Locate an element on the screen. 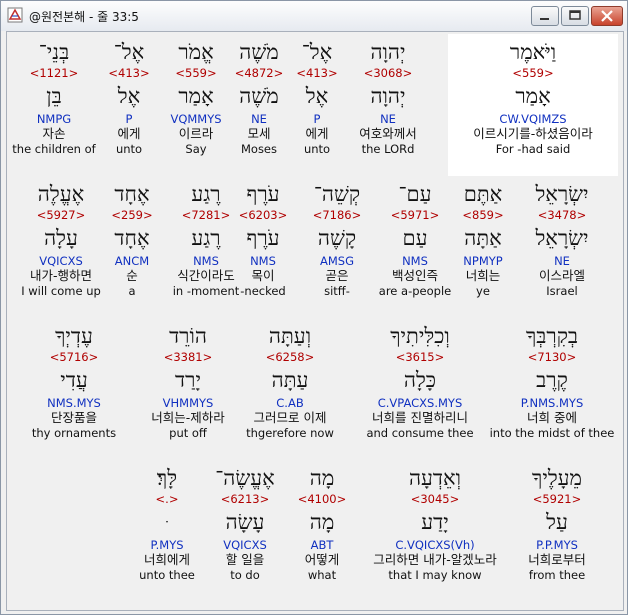 The height and width of the screenshot is (615, 628). parsing-code: NMS.MYS is located at coordinates (74, 403).